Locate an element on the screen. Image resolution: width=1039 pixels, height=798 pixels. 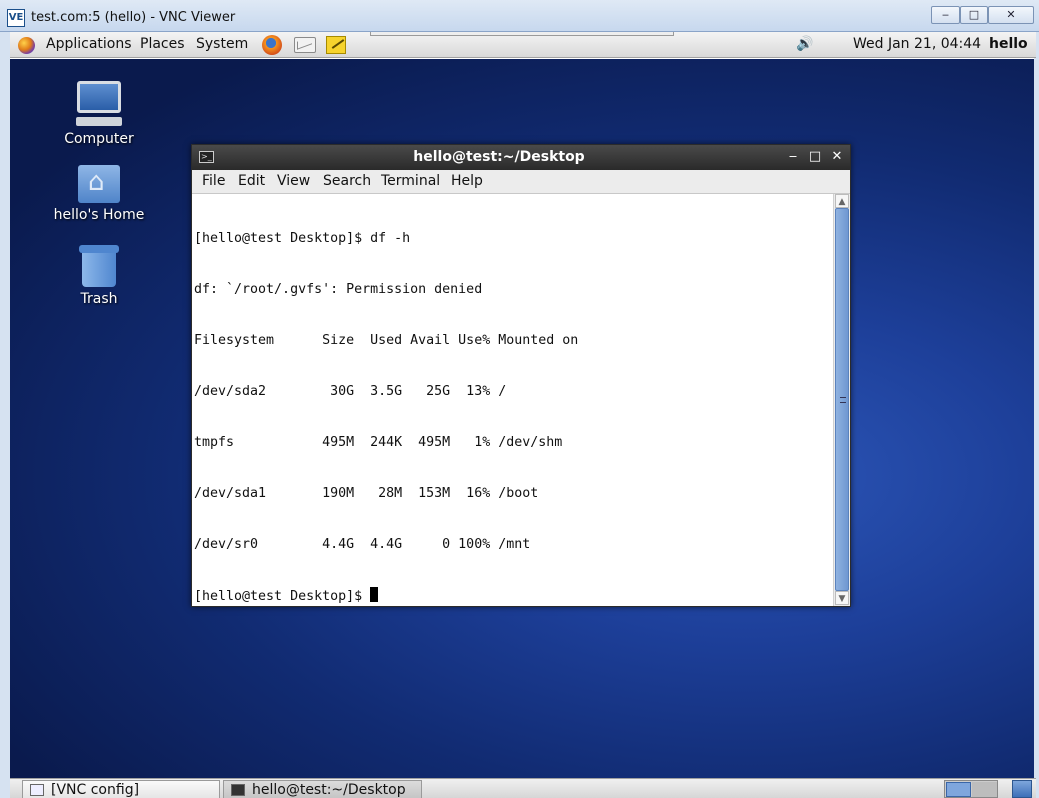
vnc-window-title: test.com:5 (hello) - VNC Viewer is located at coordinates (133, 17).